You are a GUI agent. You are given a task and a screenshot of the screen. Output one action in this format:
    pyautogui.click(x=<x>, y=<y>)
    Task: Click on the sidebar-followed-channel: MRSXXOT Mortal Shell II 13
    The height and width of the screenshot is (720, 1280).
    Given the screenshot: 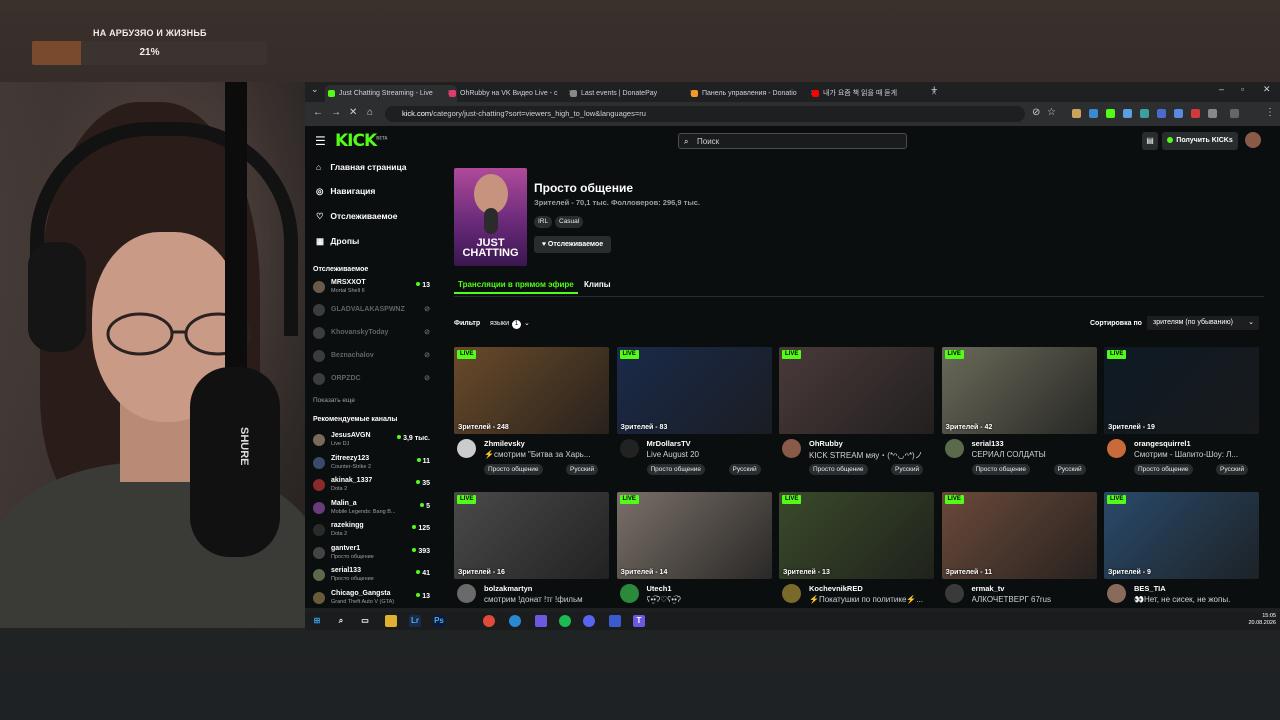 What is the action you would take?
    pyautogui.click(x=371, y=288)
    